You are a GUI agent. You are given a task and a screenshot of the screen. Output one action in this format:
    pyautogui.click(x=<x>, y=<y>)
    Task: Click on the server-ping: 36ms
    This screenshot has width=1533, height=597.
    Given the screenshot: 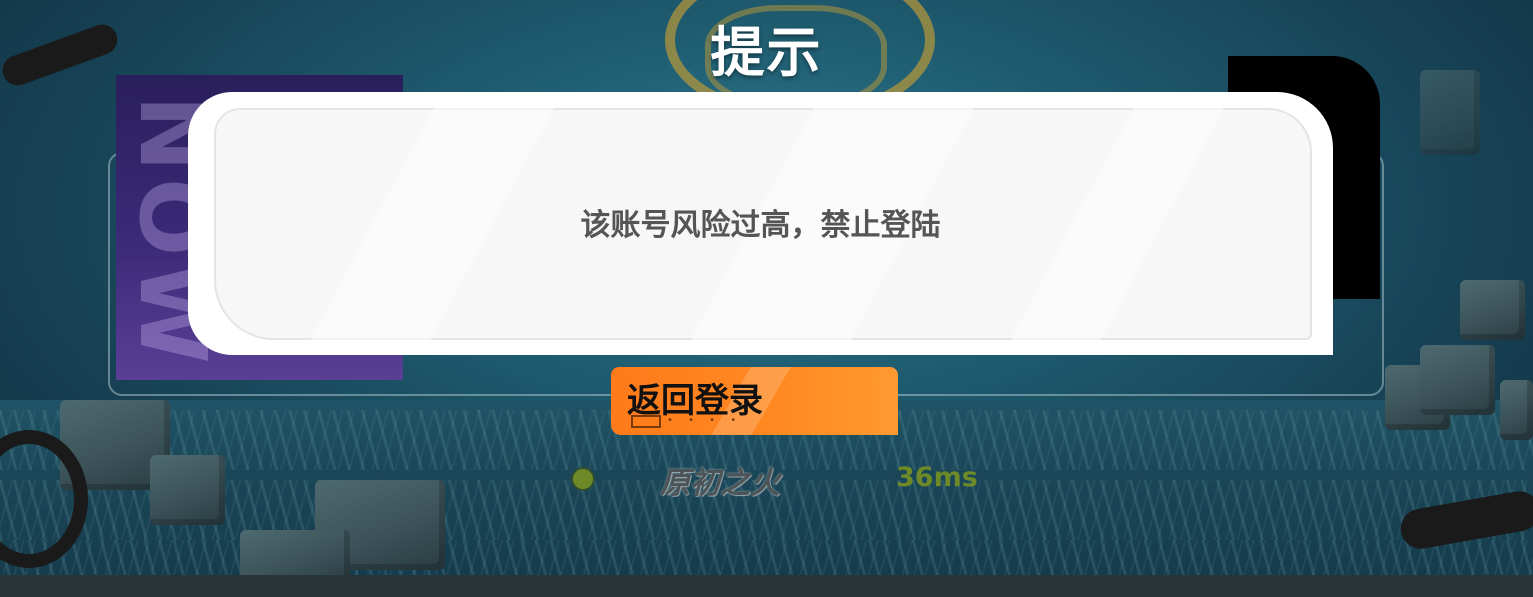 What is the action you would take?
    pyautogui.click(x=937, y=477)
    